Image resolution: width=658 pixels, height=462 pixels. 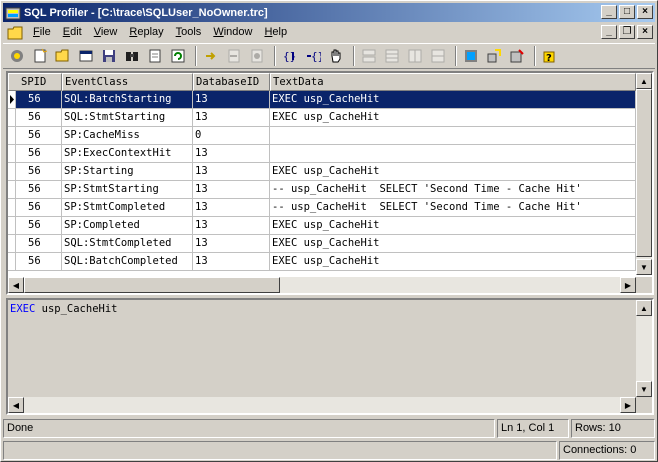 I want to click on hand-icon, so click(x=336, y=56).